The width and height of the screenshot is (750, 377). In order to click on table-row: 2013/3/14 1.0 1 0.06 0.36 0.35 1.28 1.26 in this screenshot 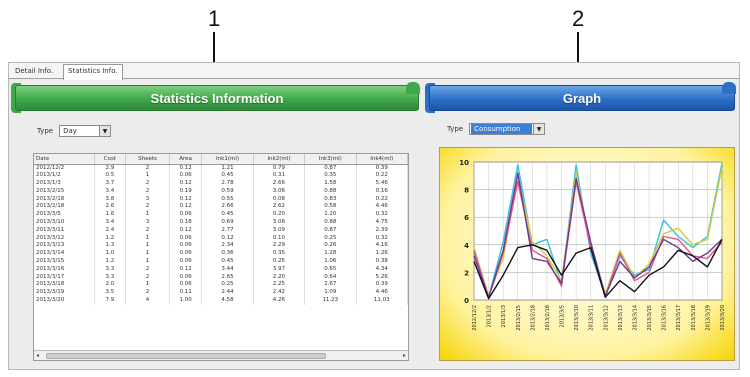, I will do `click(221, 254)`.